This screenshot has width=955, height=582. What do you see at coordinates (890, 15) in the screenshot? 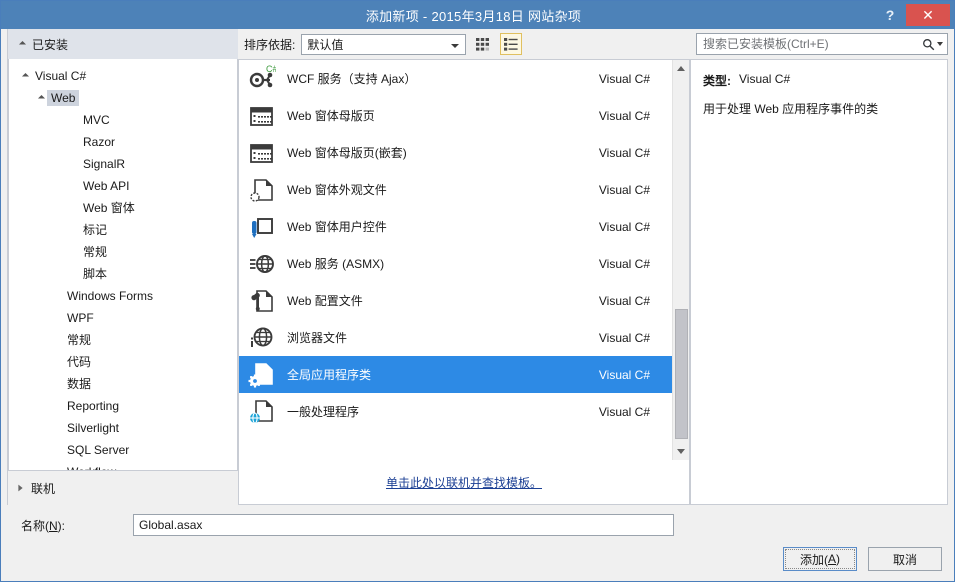
I see `help-button: ?` at bounding box center [890, 15].